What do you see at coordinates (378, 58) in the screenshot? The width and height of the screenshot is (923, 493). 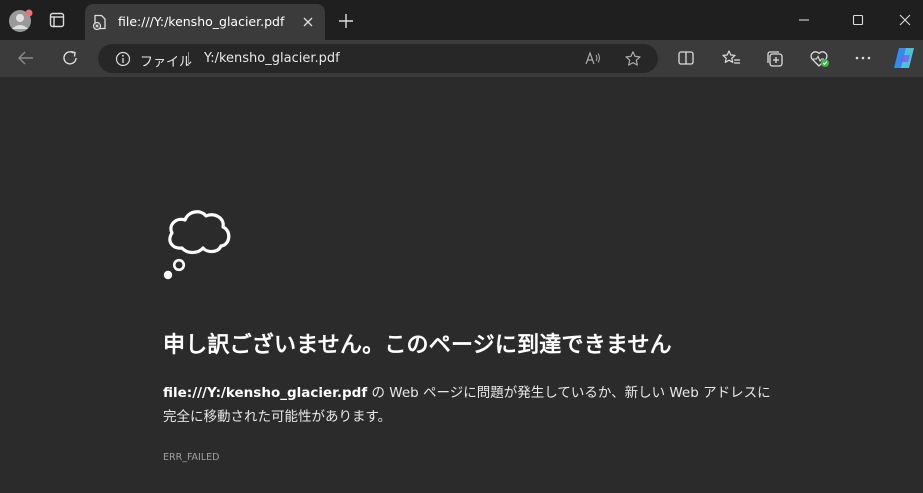 I see `address-bar: ファイル Y:/kensho_glacier.pdf` at bounding box center [378, 58].